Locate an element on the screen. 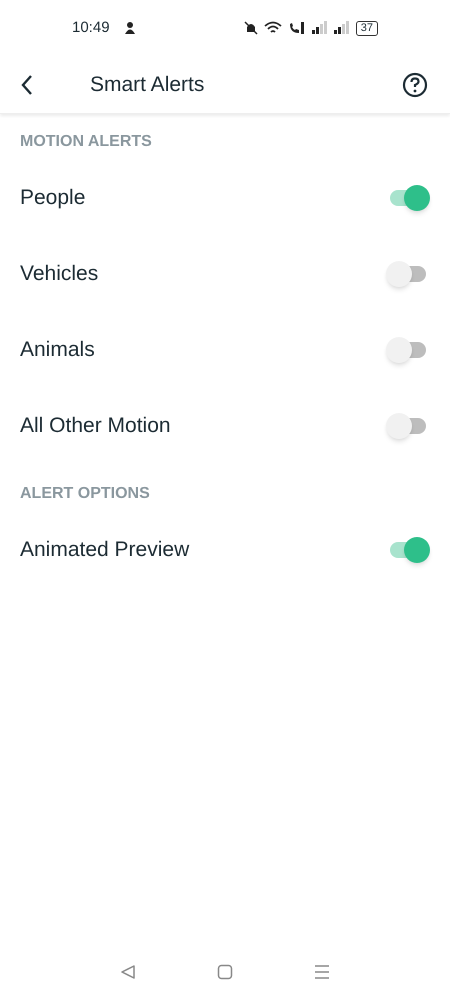  section-header: ALERT OPTIONS is located at coordinates (85, 494).